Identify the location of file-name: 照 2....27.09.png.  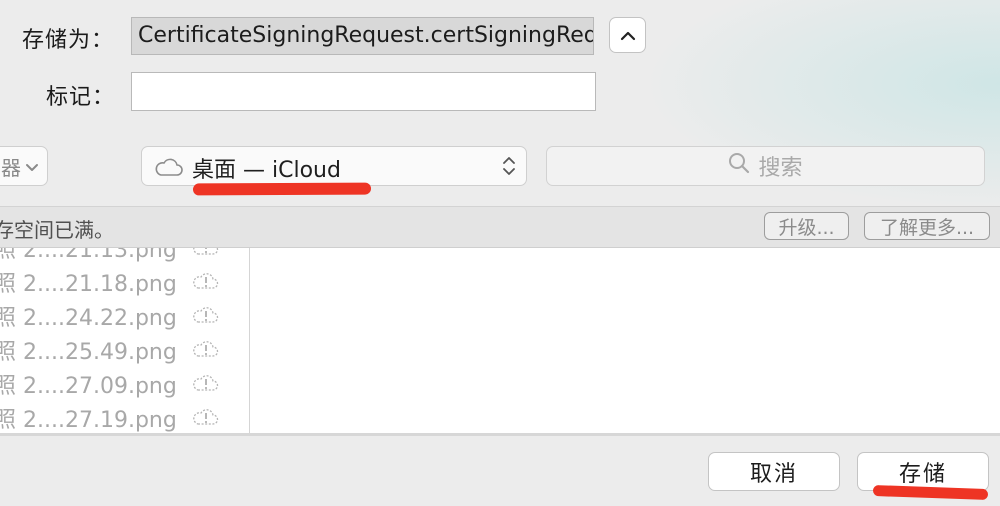
(88, 386).